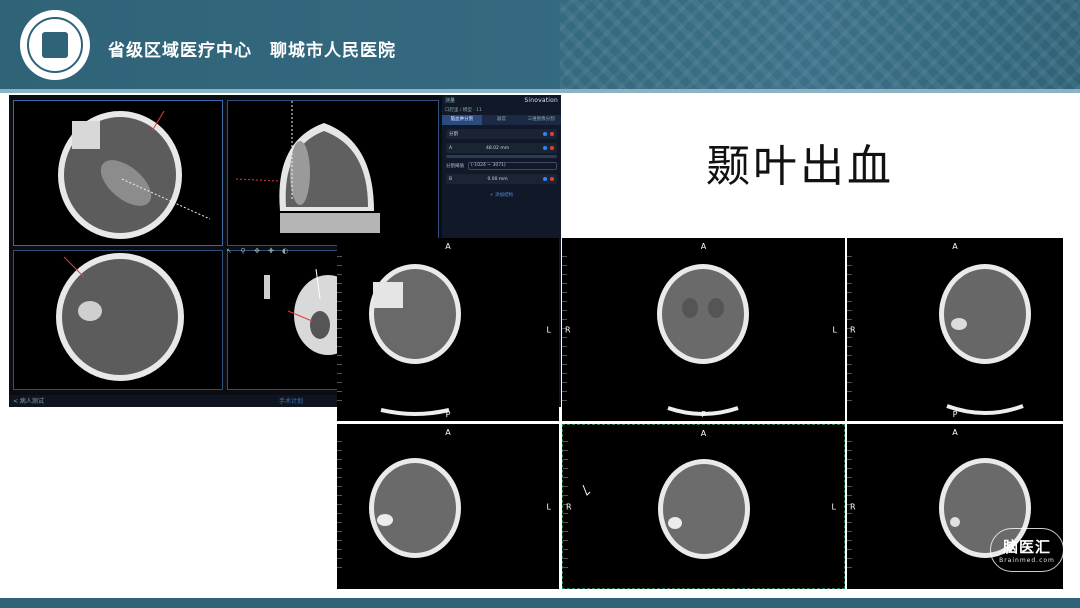 The image size is (1080, 608). I want to click on add-structure-link: + 添加结构, so click(501, 195).